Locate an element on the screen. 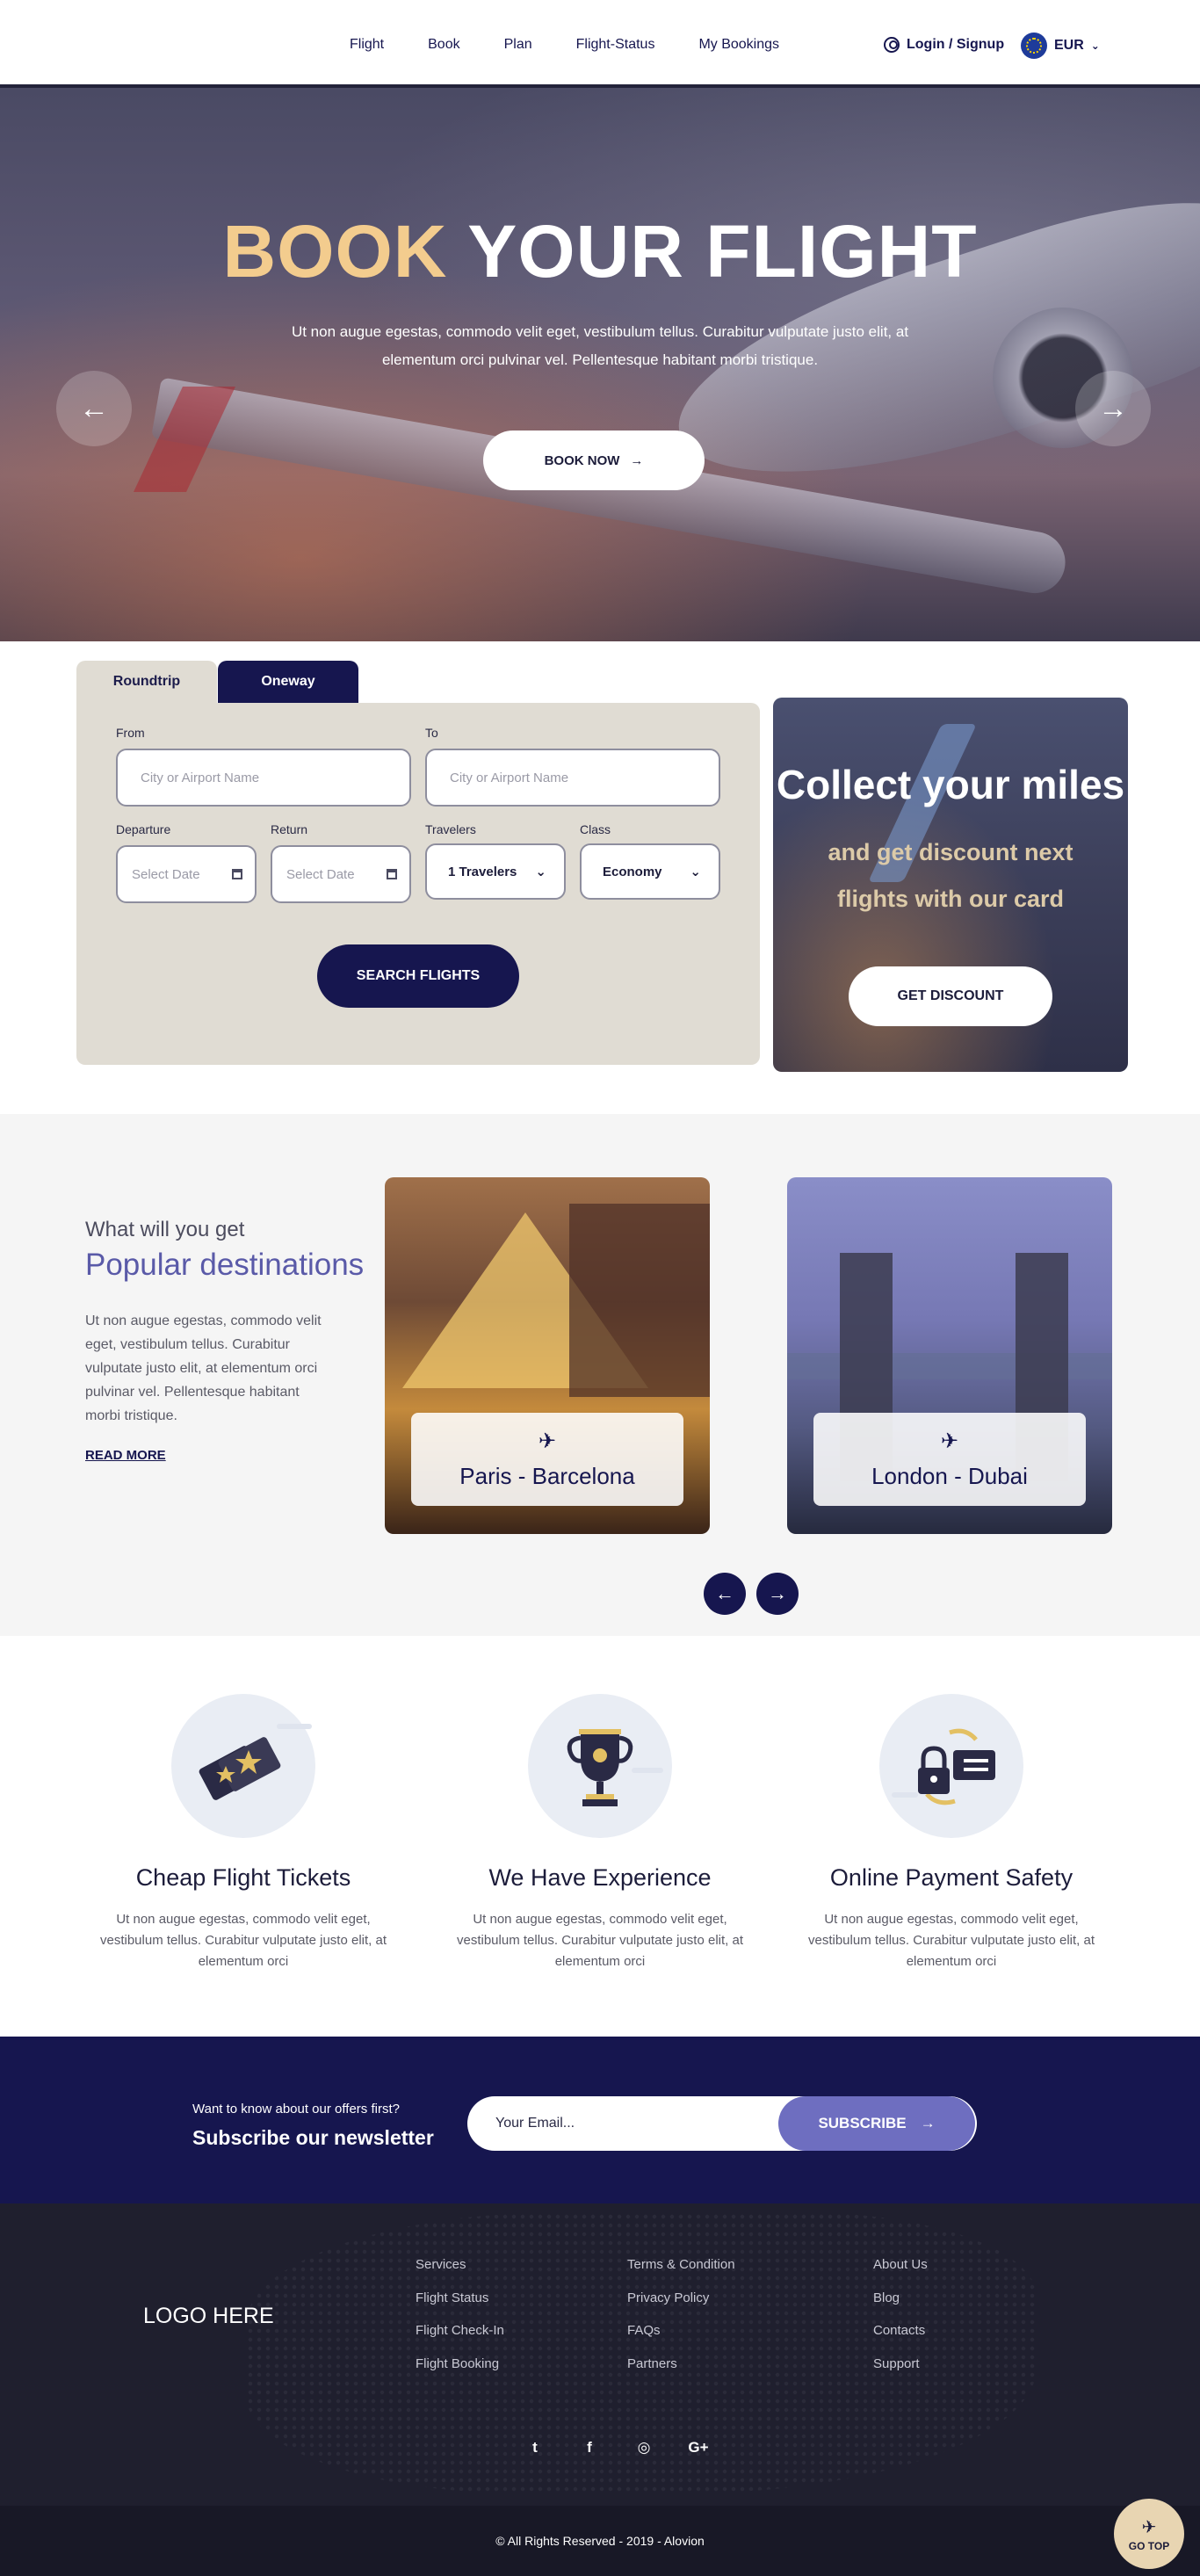  footer-link: Contacts is located at coordinates (900, 2337).